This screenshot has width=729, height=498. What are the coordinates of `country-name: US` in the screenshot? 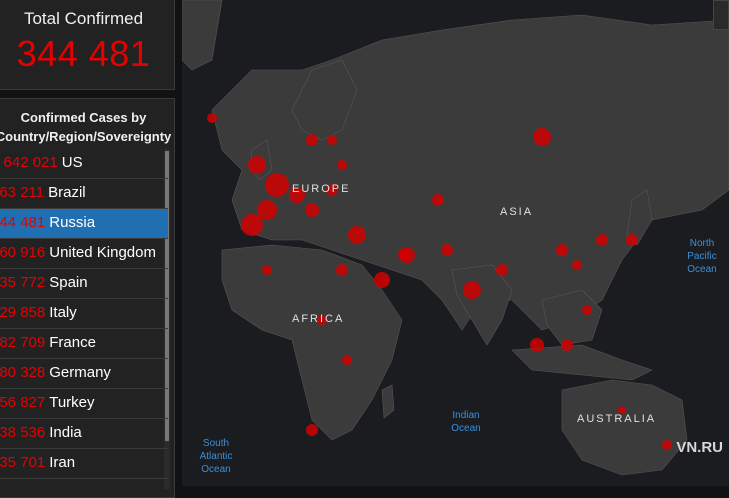 It's located at (72, 162).